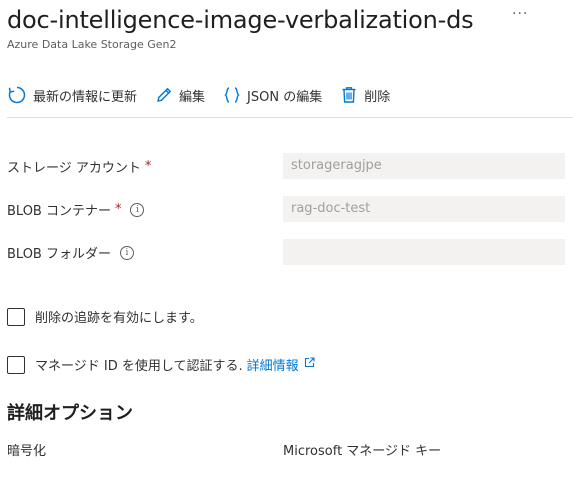 This screenshot has width=573, height=497. What do you see at coordinates (307, 364) in the screenshot?
I see `external-link-icon` at bounding box center [307, 364].